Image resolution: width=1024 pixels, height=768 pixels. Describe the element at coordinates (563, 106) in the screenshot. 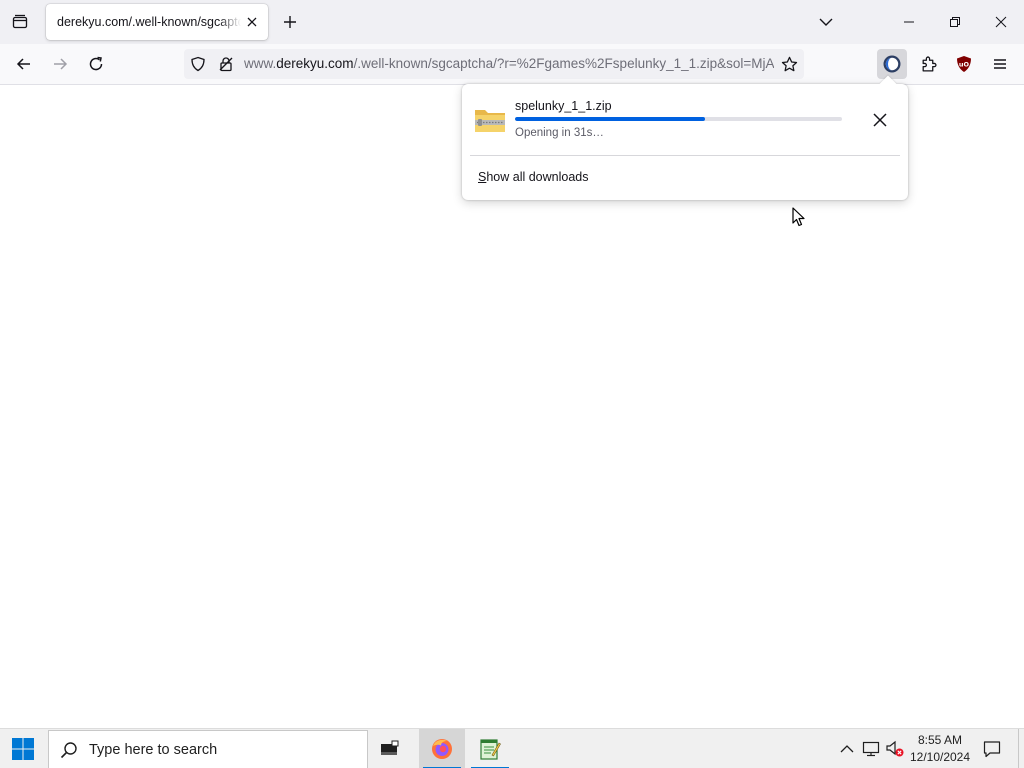

I see `download-file-name: spelunky_1_1.zip` at that location.